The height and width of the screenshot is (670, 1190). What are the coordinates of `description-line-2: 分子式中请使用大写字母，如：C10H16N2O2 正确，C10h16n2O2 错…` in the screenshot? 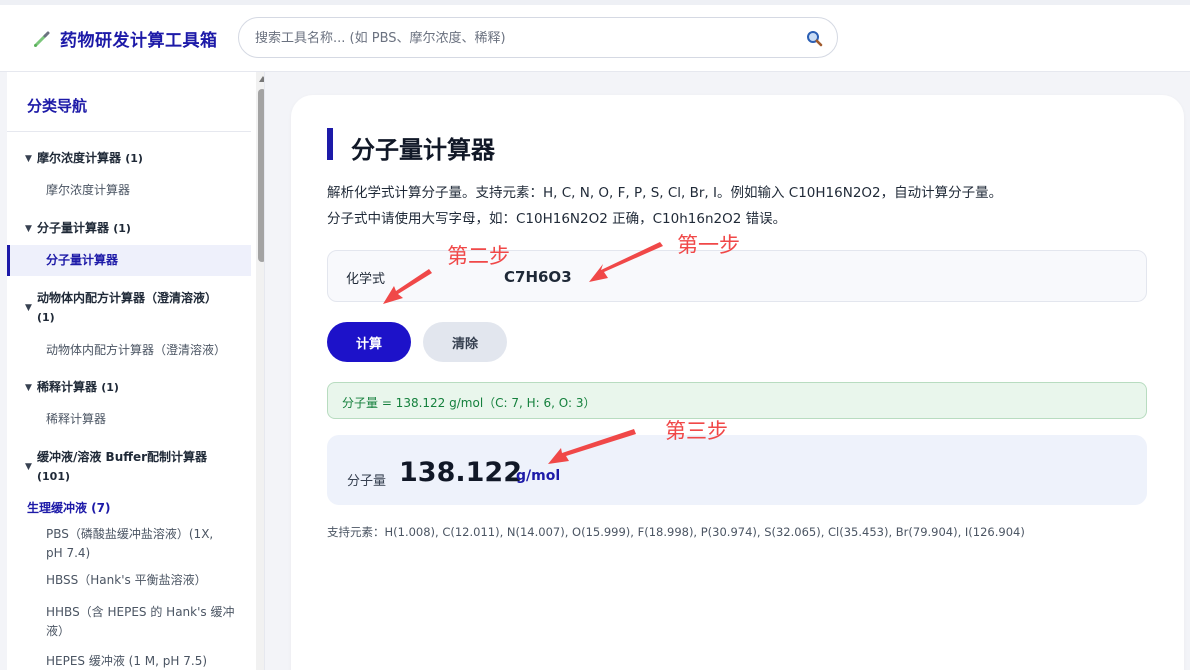 It's located at (557, 219).